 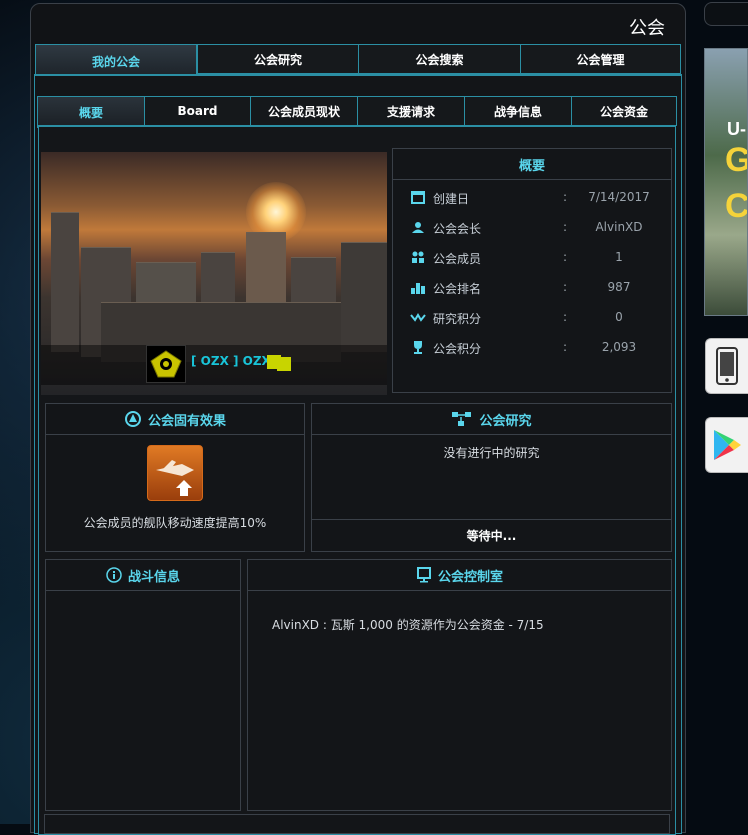 What do you see at coordinates (534, 257) in the screenshot?
I see `overview-row-members: 公会成员 : 1` at bounding box center [534, 257].